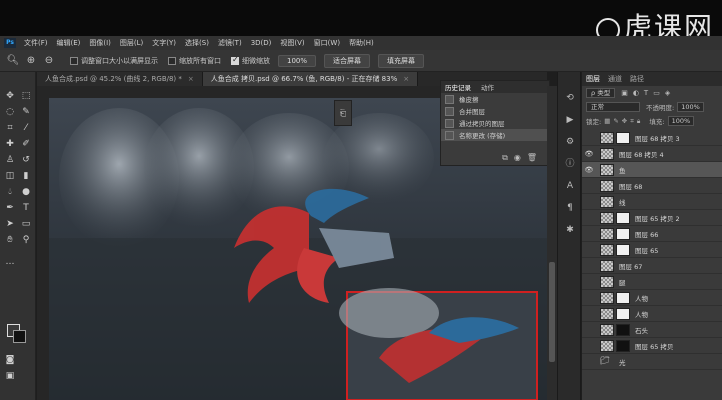 The height and width of the screenshot is (400, 722). Describe the element at coordinates (690, 107) in the screenshot. I see `opacity-input: 100%` at that location.